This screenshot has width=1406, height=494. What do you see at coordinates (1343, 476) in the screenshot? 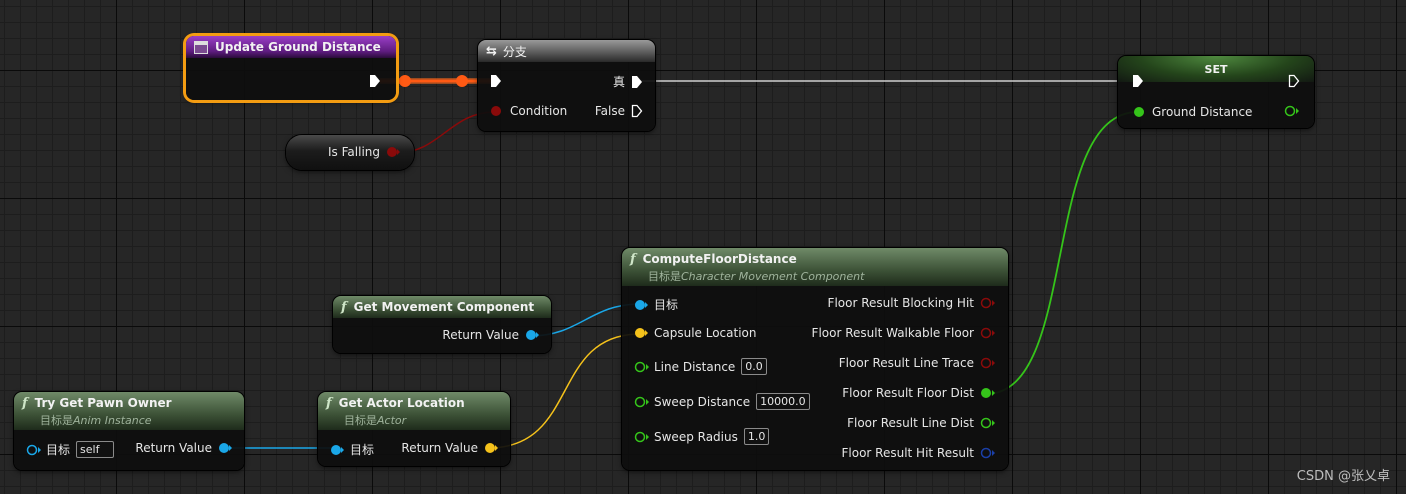
I see `watermark: CSDN @张乂卓` at bounding box center [1343, 476].